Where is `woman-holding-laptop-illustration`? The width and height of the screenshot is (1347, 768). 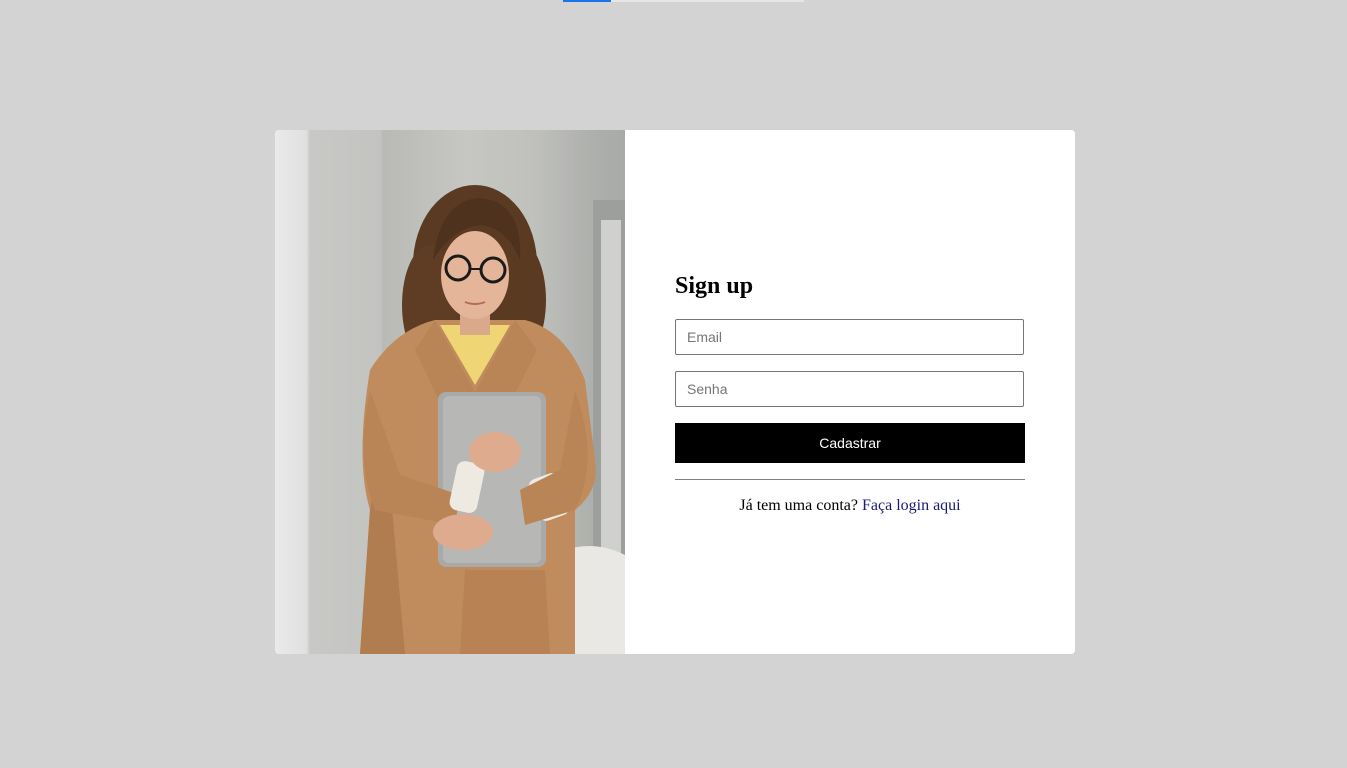 woman-holding-laptop-illustration is located at coordinates (492, 419).